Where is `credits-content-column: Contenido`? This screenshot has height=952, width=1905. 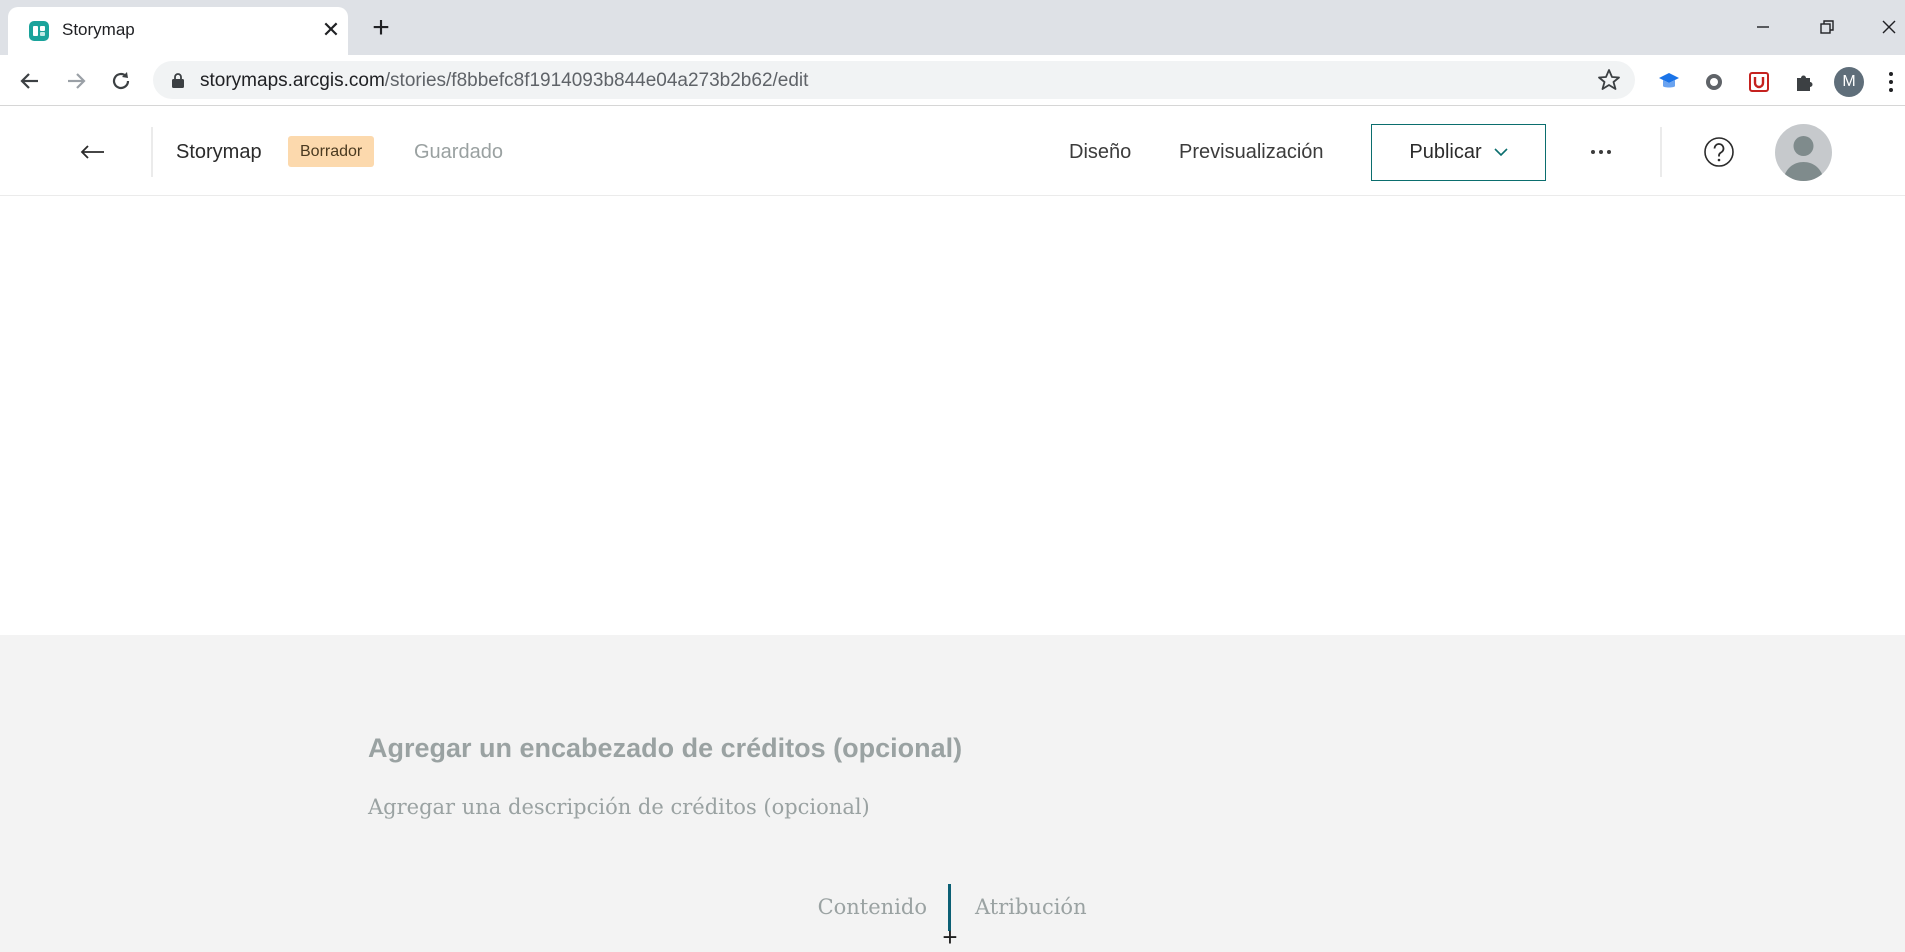
credits-content-column: Contenido is located at coordinates (872, 907).